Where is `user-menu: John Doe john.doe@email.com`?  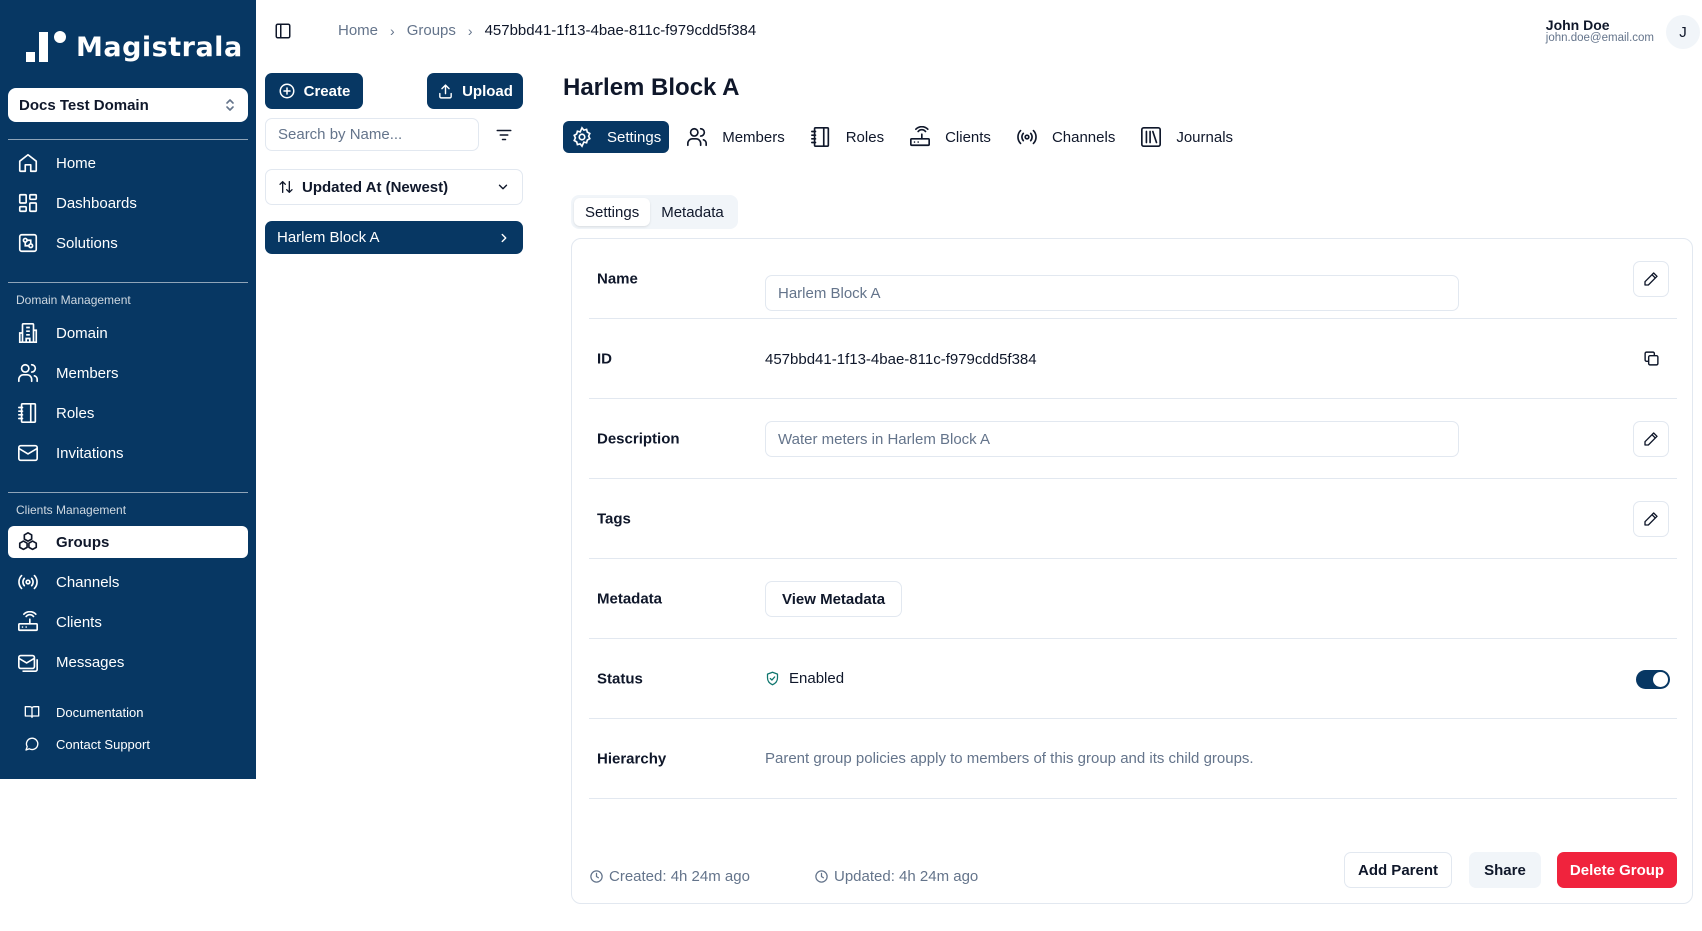 user-menu: John Doe john.doe@email.com is located at coordinates (1600, 31).